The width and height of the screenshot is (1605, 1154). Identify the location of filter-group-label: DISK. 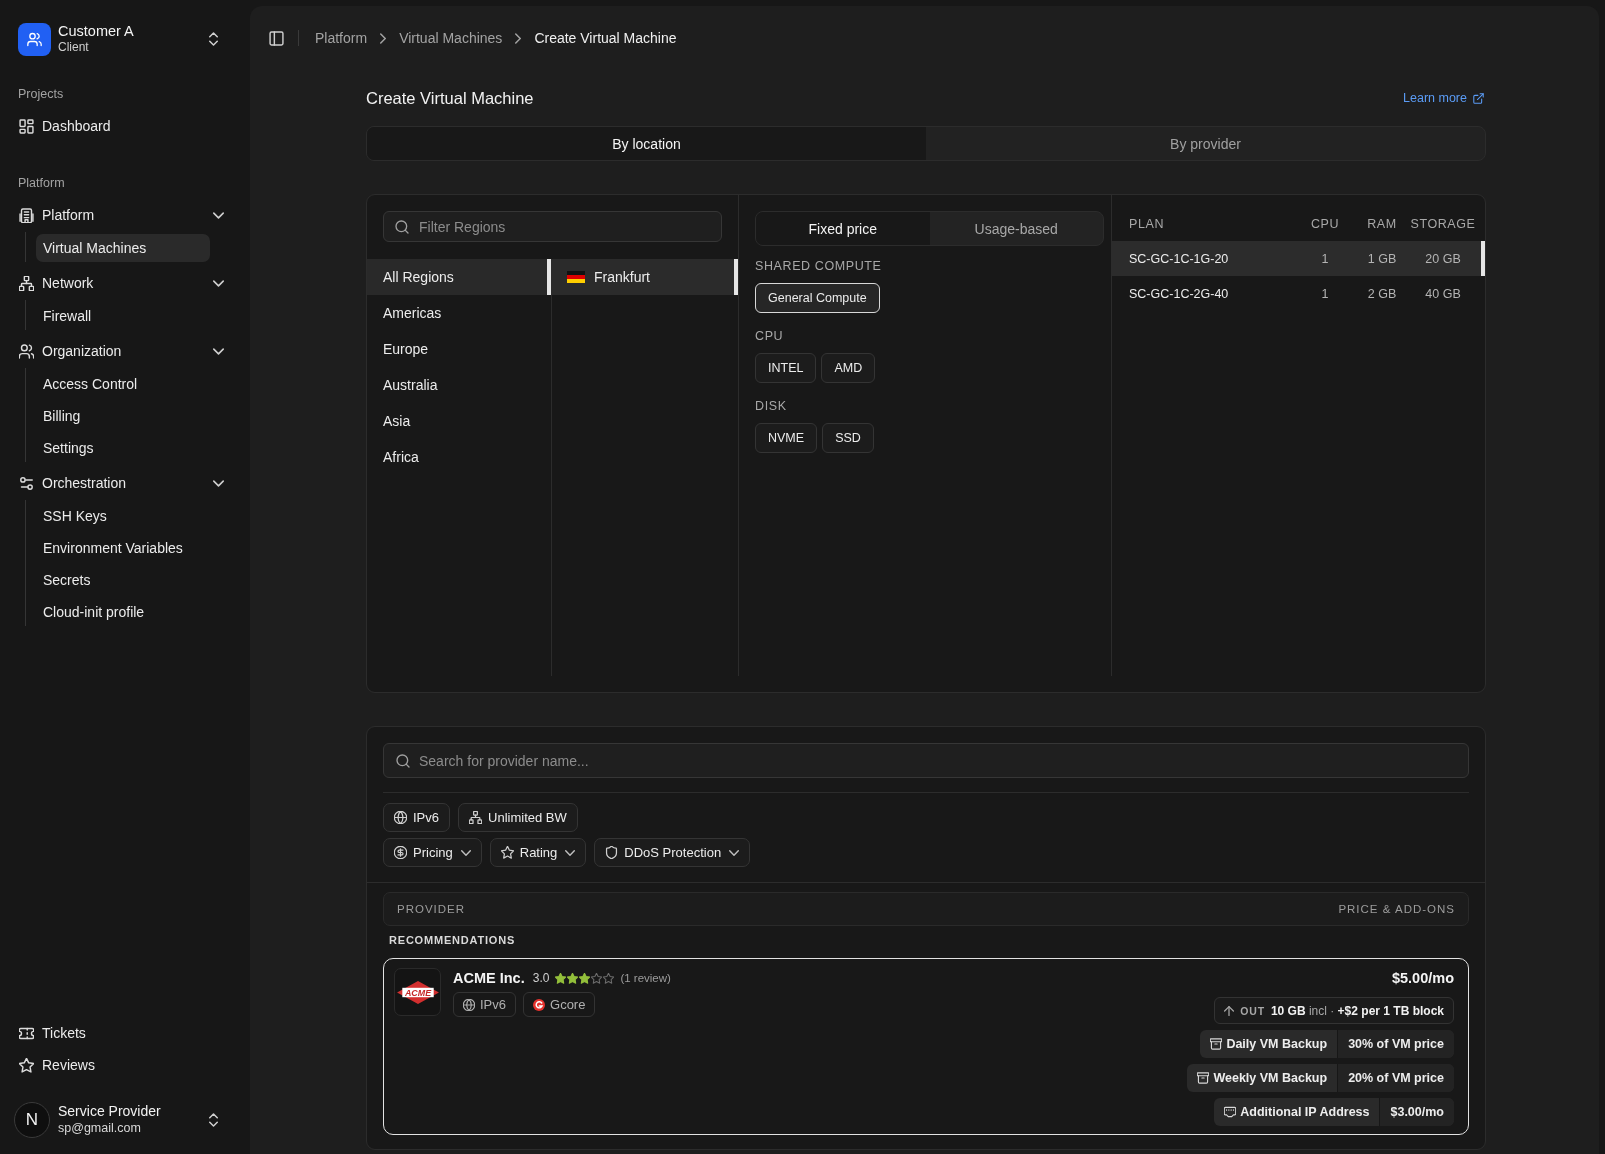
(771, 406).